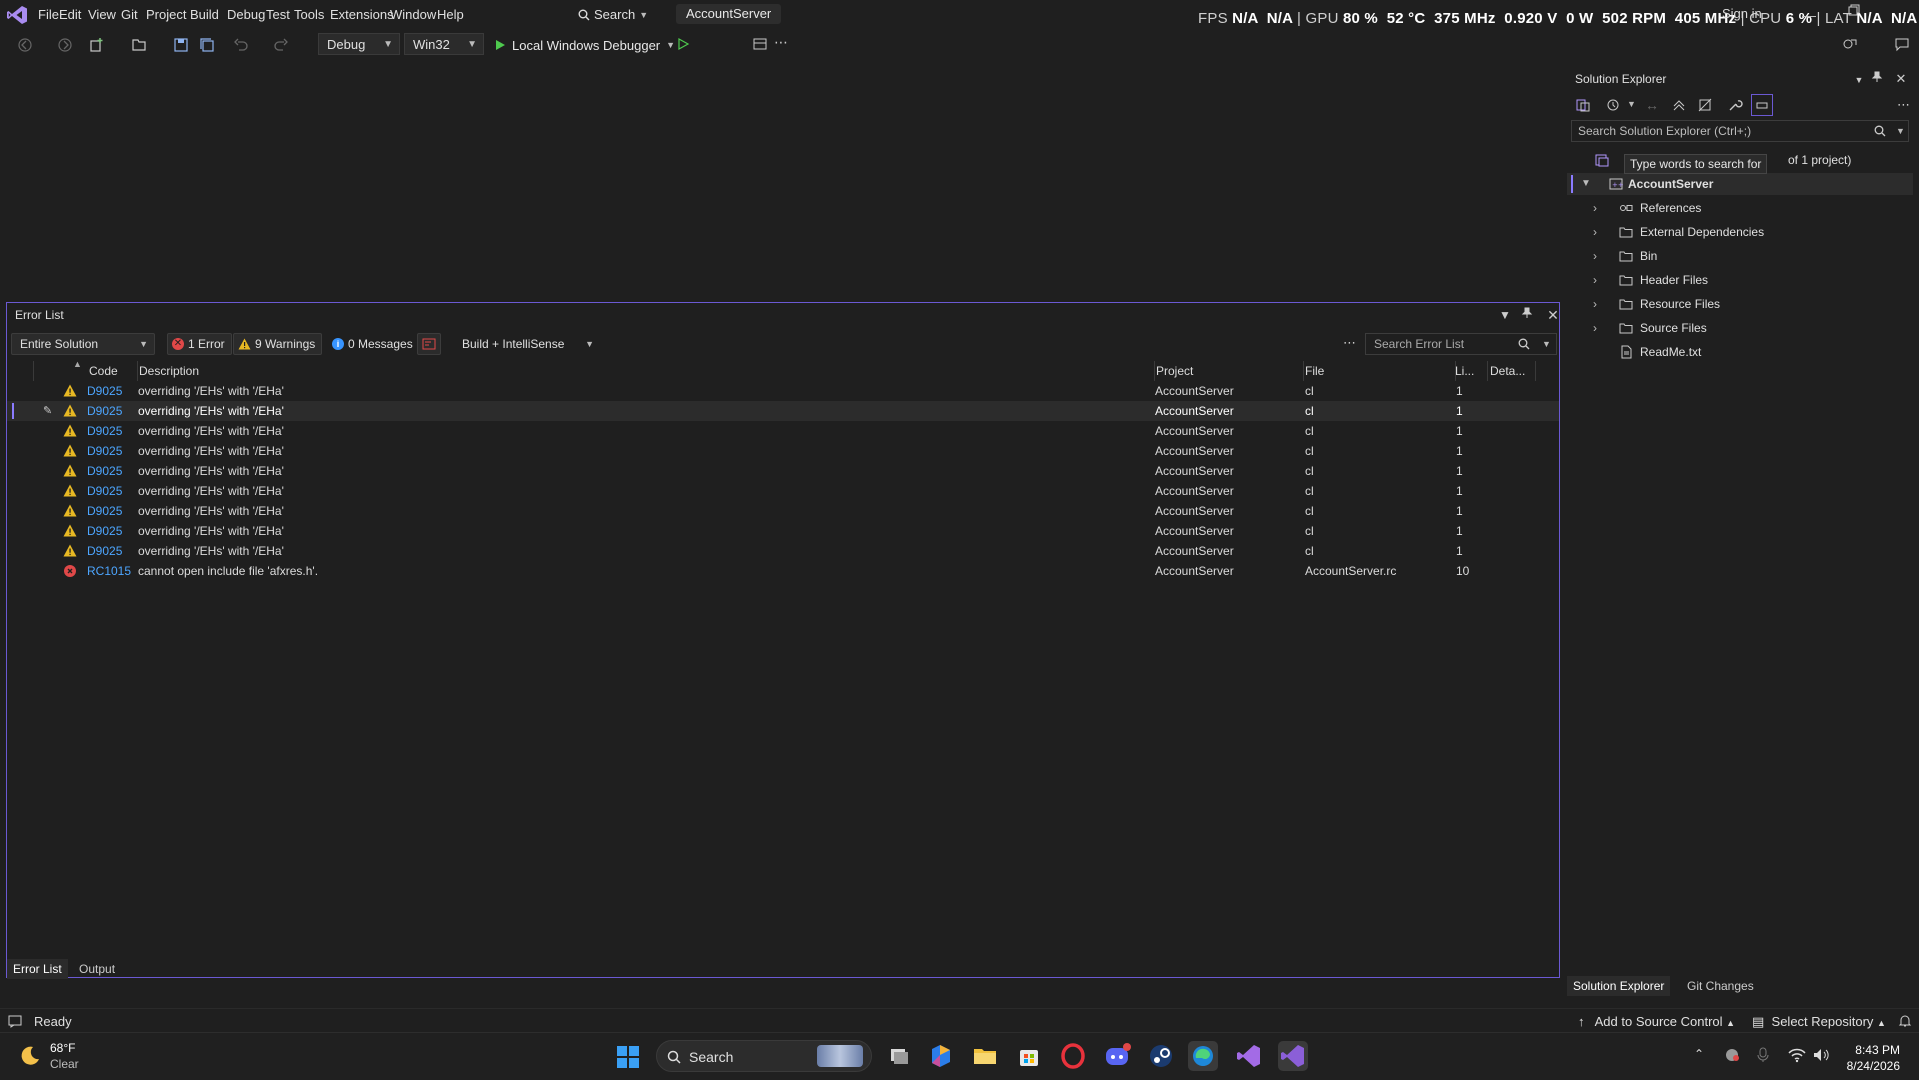  I want to click on search-icon, so click(1524, 344).